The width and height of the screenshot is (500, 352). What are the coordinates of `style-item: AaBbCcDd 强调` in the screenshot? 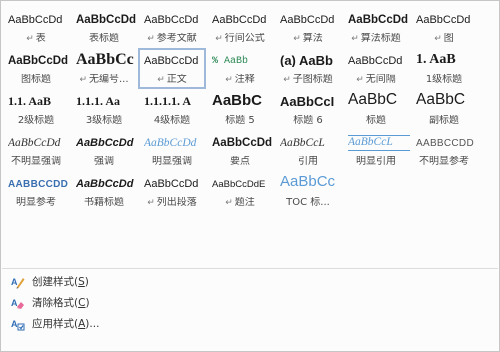 It's located at (104, 150).